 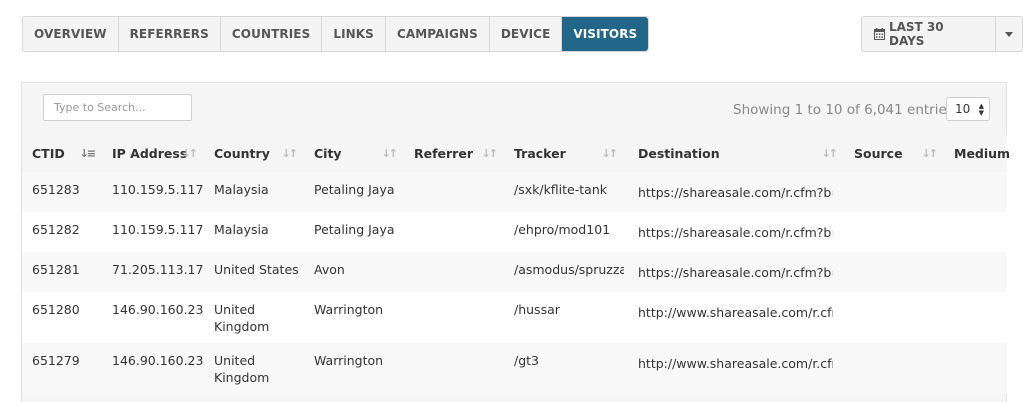 I want to click on column-header-medium: Medium, so click(x=977, y=153).